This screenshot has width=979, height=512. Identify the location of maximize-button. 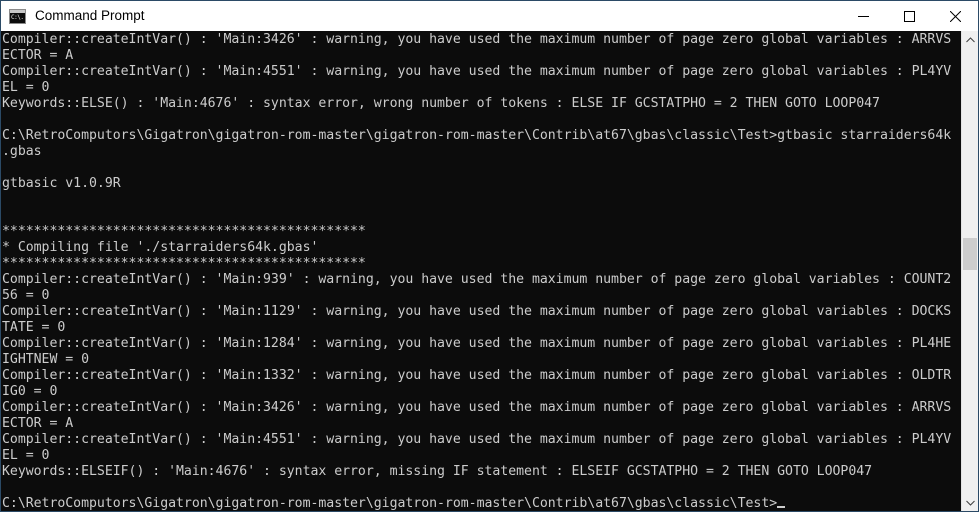
(909, 16).